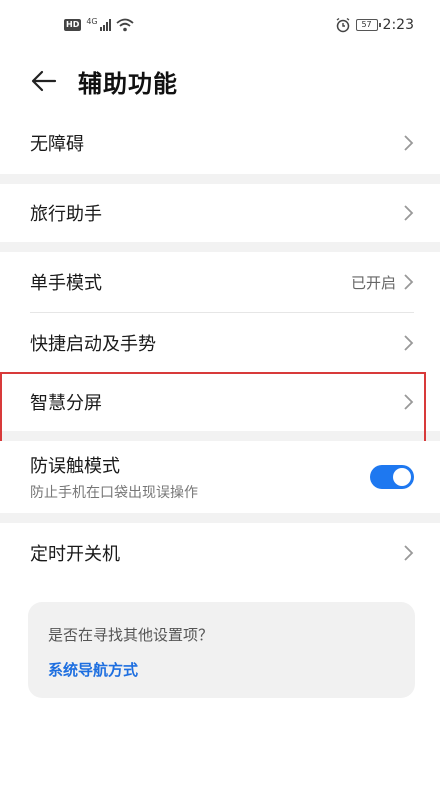  I want to click on row-right: 已开启, so click(382, 282).